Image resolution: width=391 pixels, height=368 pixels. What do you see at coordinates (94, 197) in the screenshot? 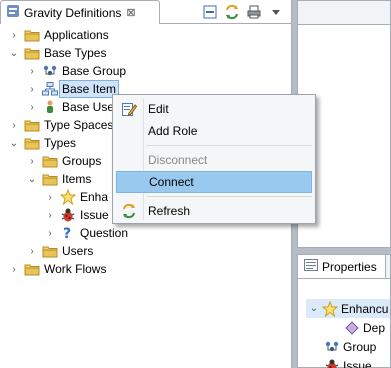
I see `tree-item-label: Enha` at bounding box center [94, 197].